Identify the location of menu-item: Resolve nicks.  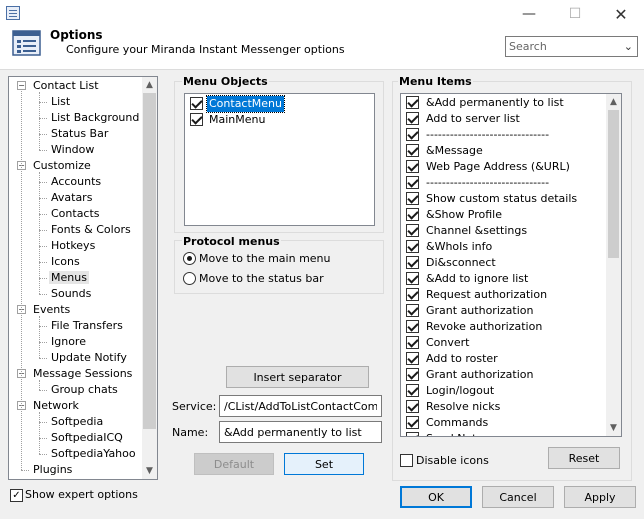
(463, 407).